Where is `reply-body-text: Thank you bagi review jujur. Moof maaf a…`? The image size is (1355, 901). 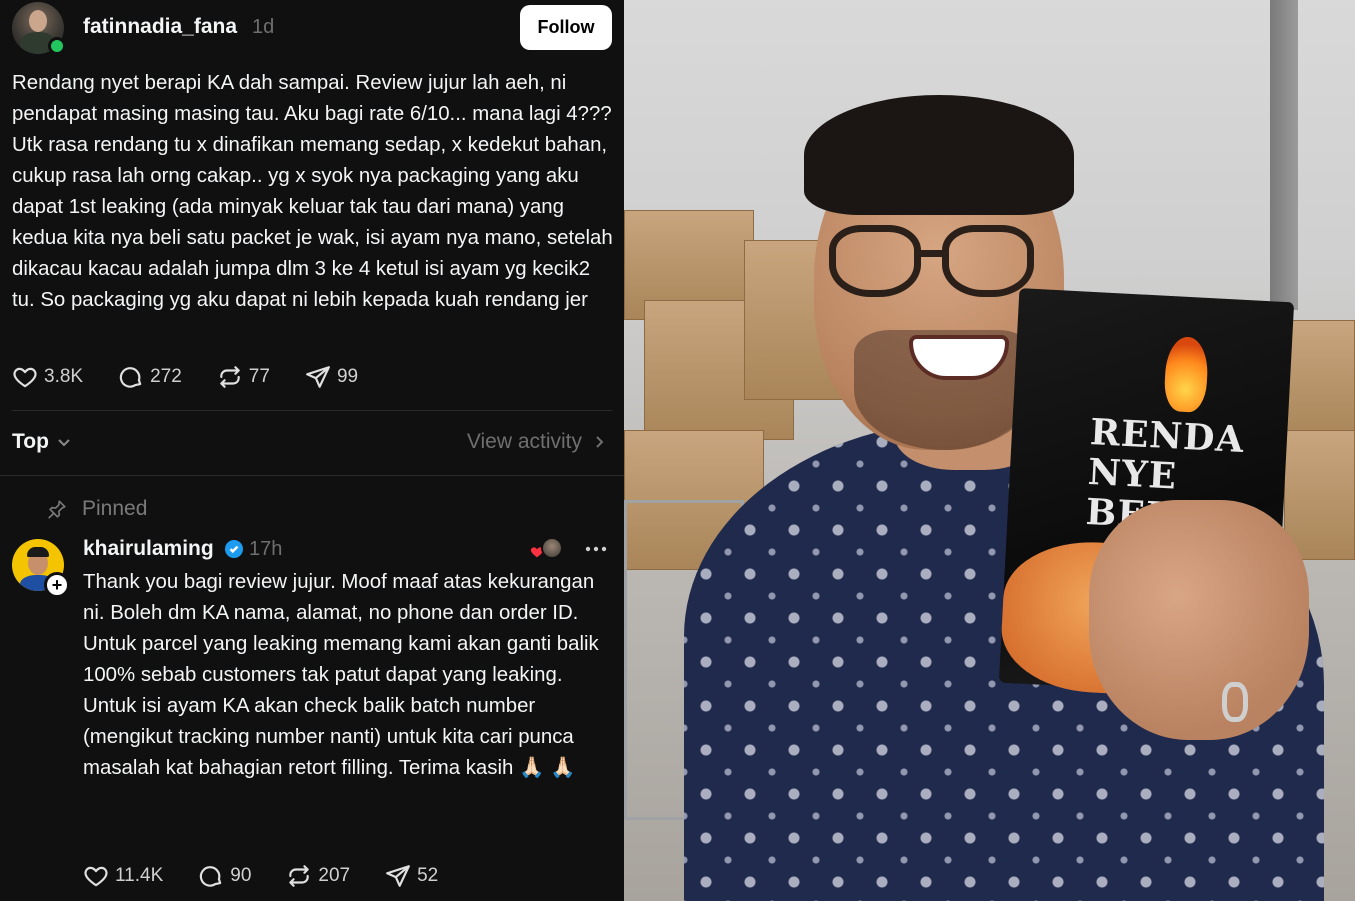 reply-body-text: Thank you bagi review jujur. Moof maaf a… is located at coordinates (341, 675).